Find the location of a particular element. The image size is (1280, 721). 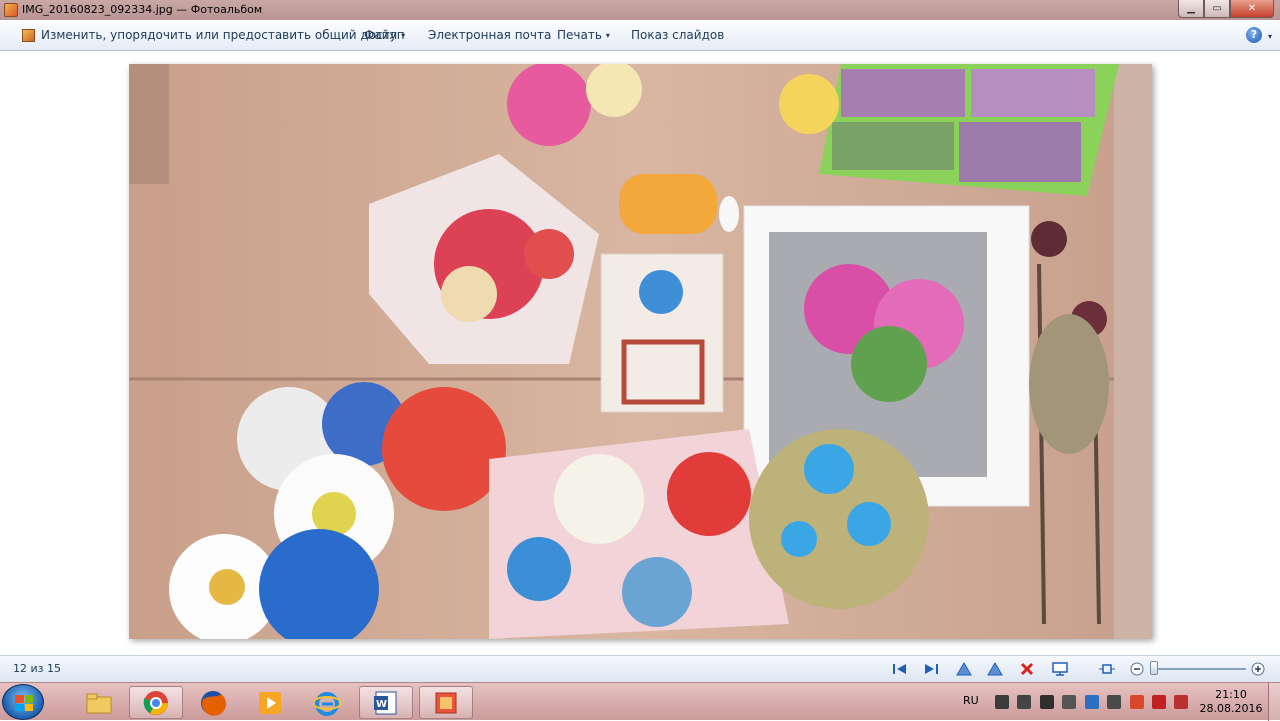

update-icon is located at coordinates (1092, 702).